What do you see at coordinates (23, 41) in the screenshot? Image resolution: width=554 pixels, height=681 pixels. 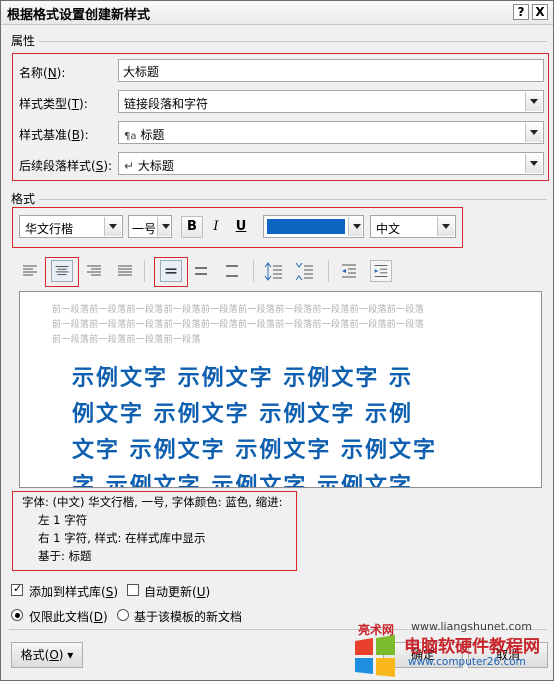 I see `properties-section-label: 属性` at bounding box center [23, 41].